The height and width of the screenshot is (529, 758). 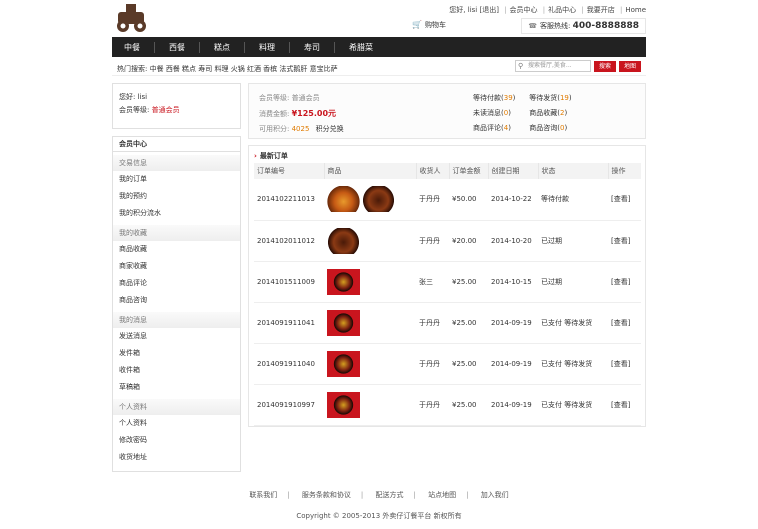 I want to click on col-amount: 订单金额, so click(x=469, y=171).